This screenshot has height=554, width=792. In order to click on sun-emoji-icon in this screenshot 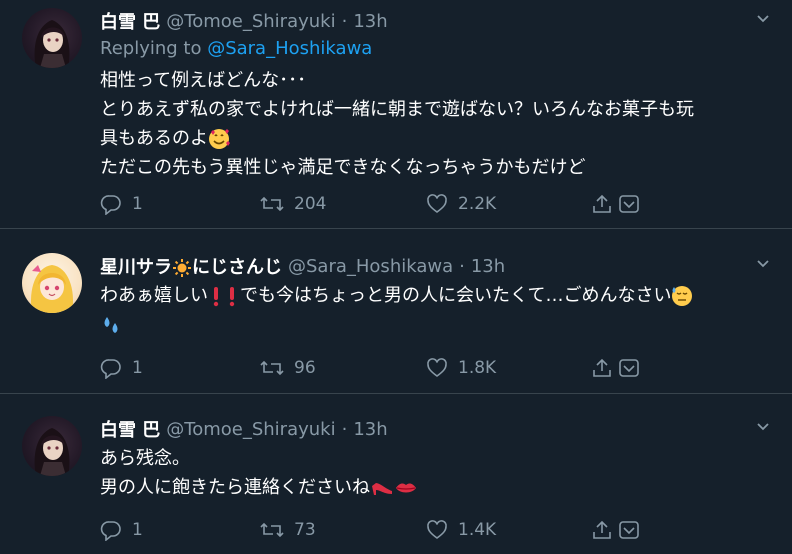, I will do `click(182, 268)`.